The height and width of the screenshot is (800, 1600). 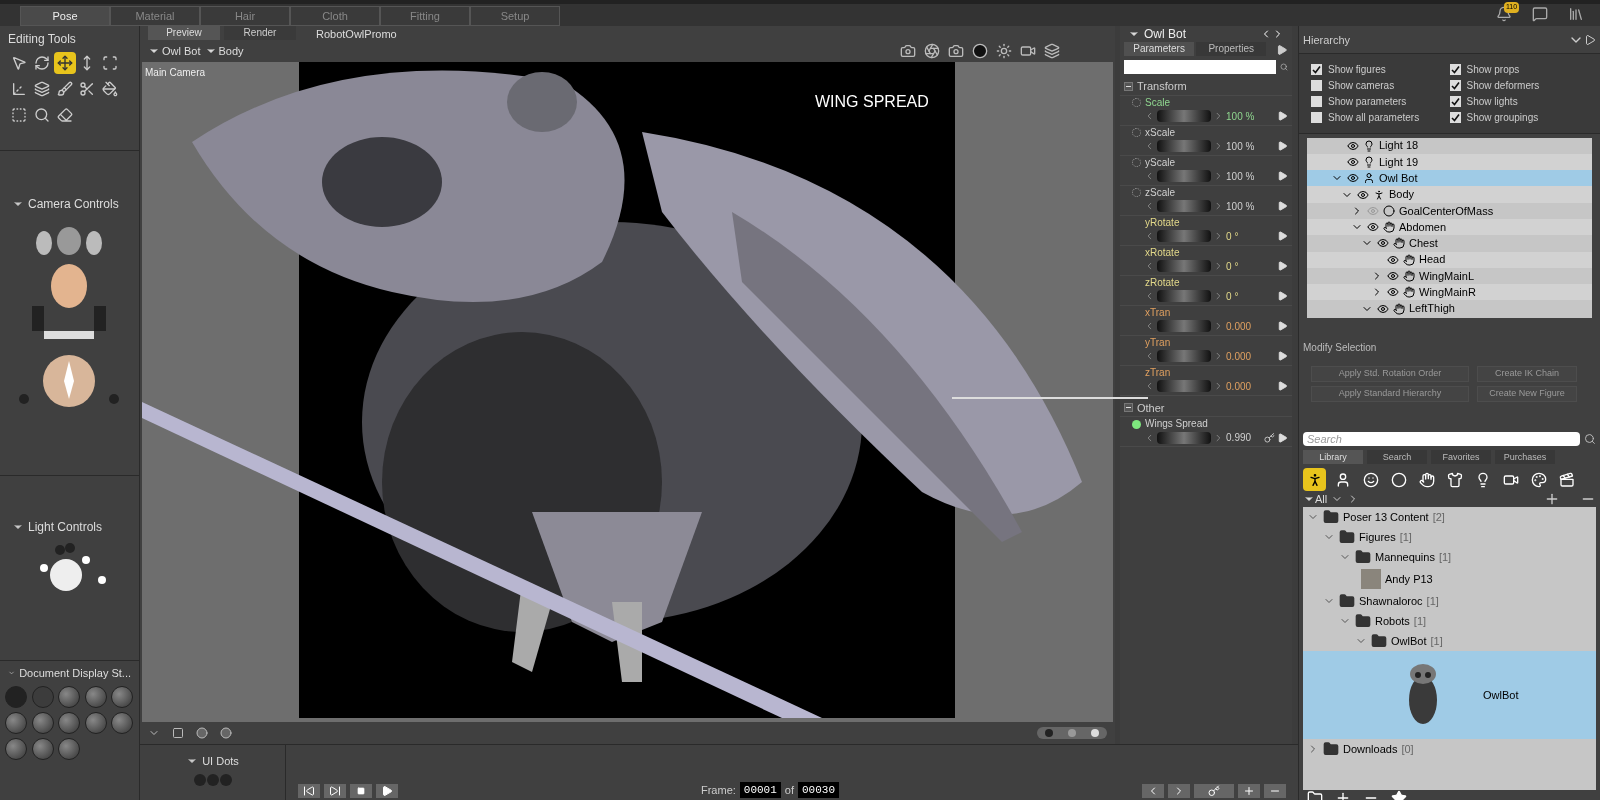 What do you see at coordinates (980, 51) in the screenshot?
I see `circle-icon` at bounding box center [980, 51].